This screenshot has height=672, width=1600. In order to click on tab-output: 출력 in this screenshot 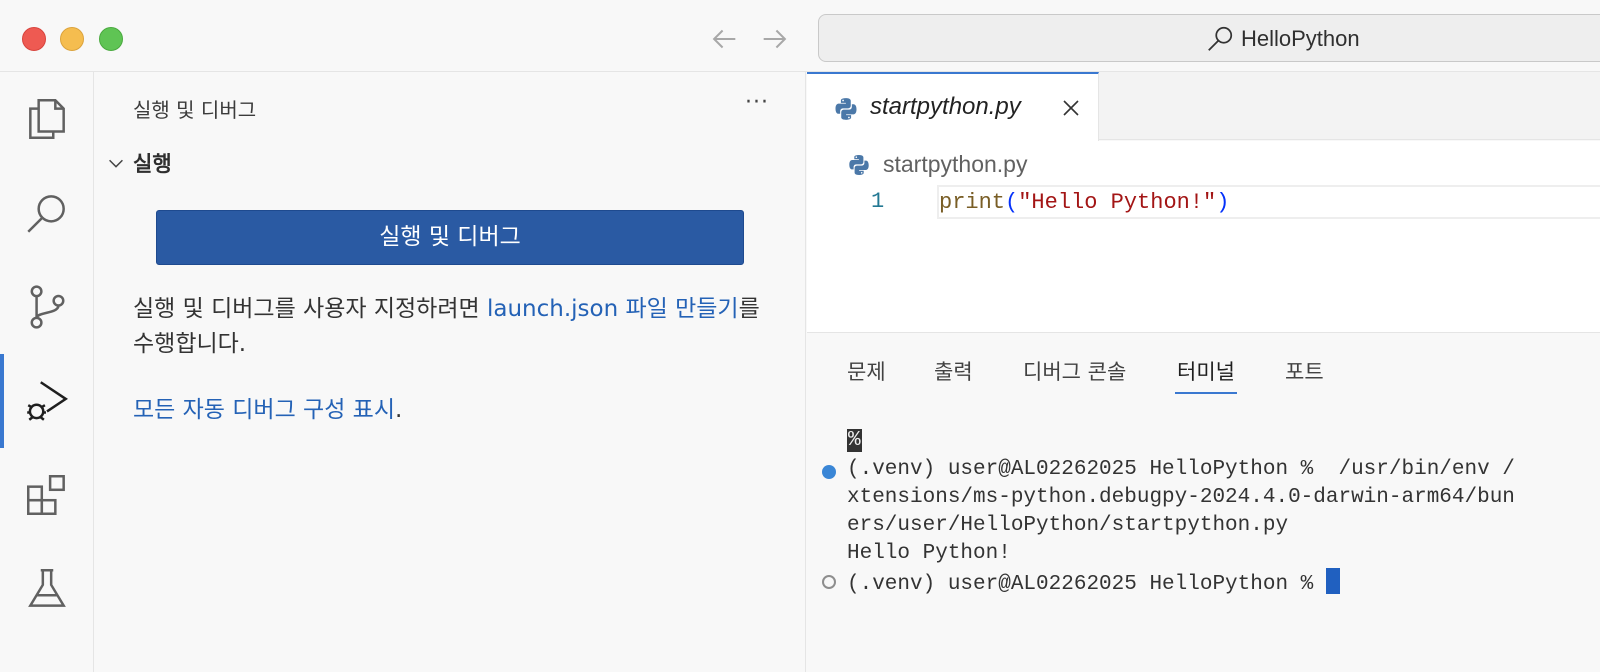, I will do `click(953, 371)`.